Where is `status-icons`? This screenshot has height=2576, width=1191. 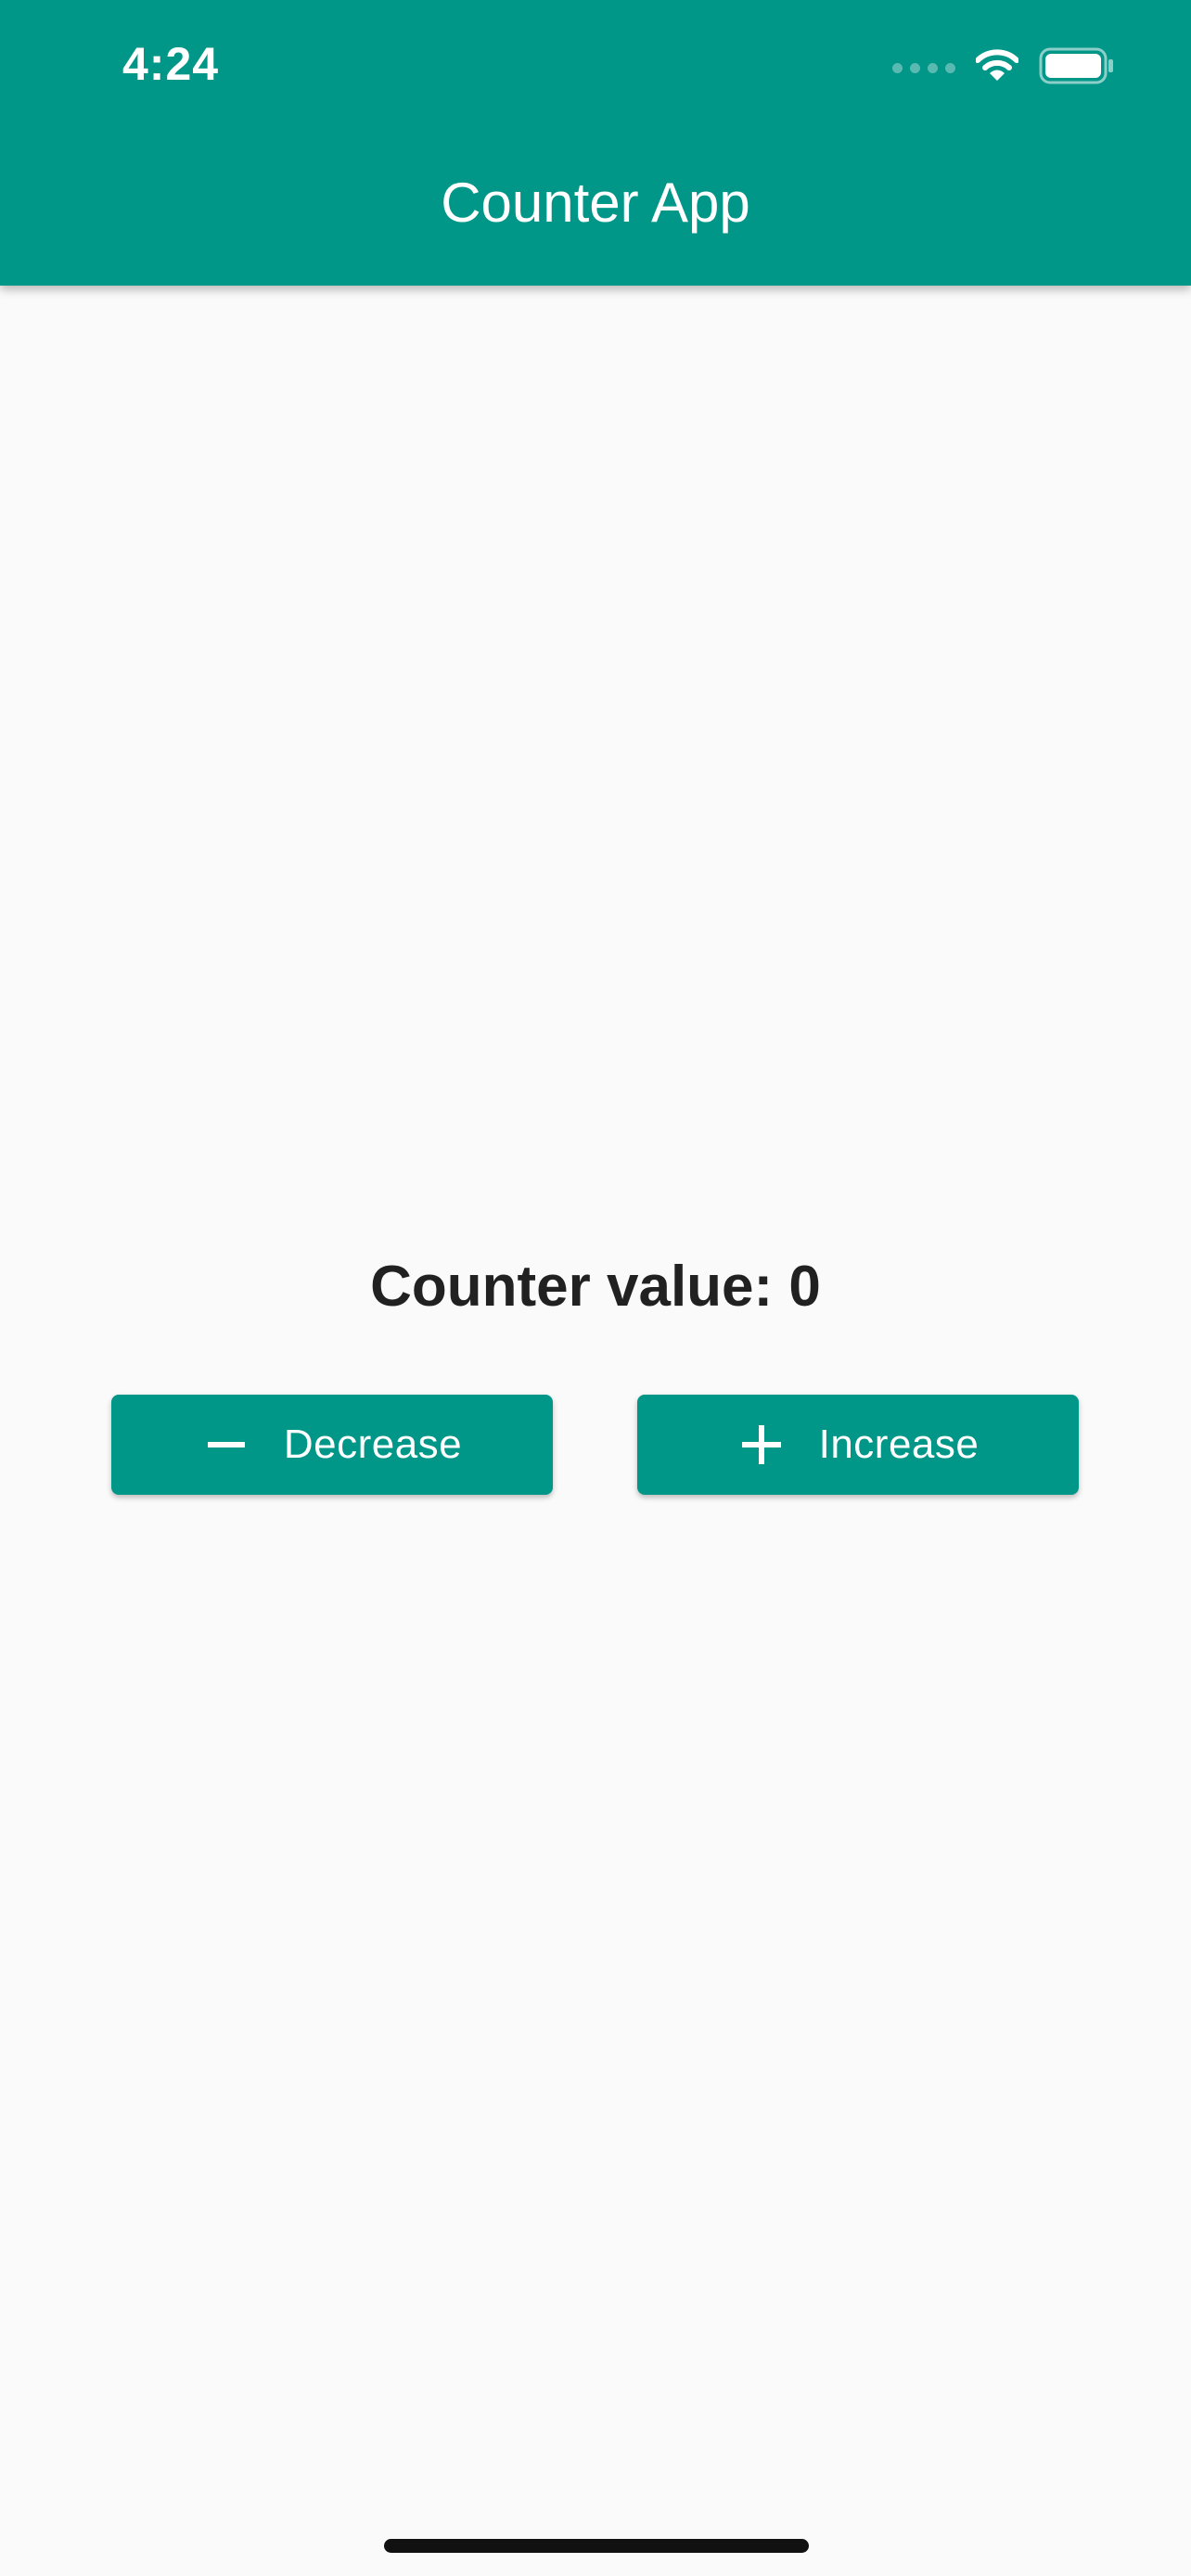 status-icons is located at coordinates (1003, 67).